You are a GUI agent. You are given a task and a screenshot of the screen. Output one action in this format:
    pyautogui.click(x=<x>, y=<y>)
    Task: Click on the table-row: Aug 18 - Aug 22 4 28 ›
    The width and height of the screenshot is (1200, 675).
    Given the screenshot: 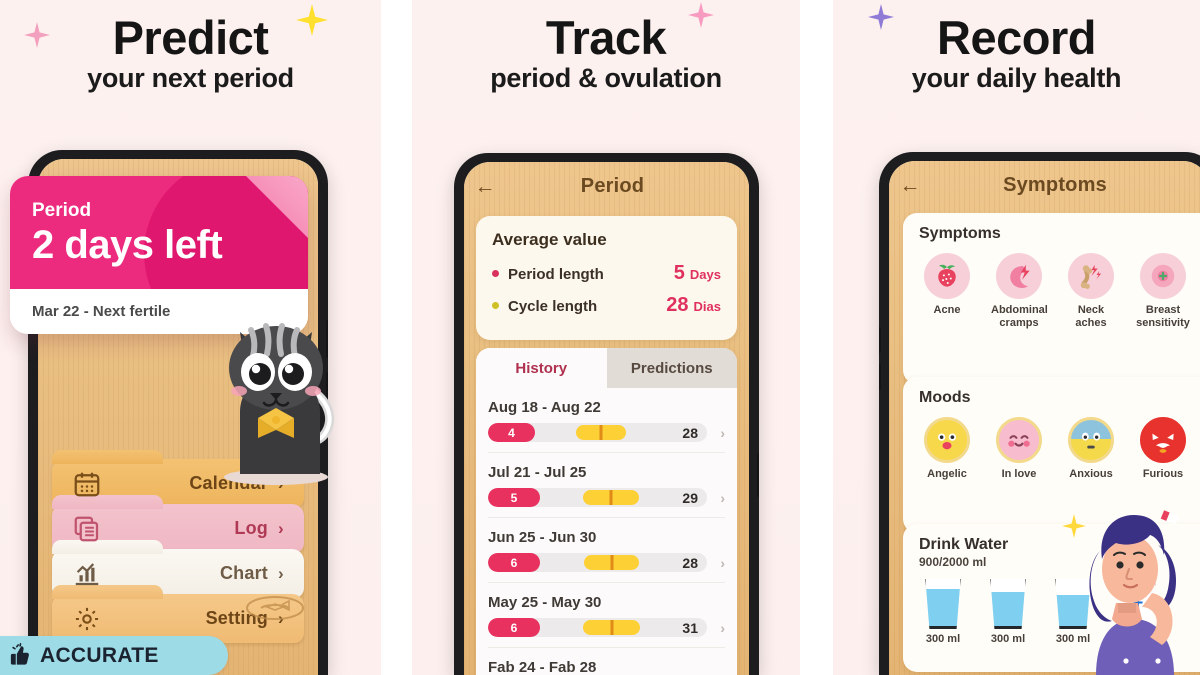 What is the action you would take?
    pyautogui.click(x=606, y=420)
    